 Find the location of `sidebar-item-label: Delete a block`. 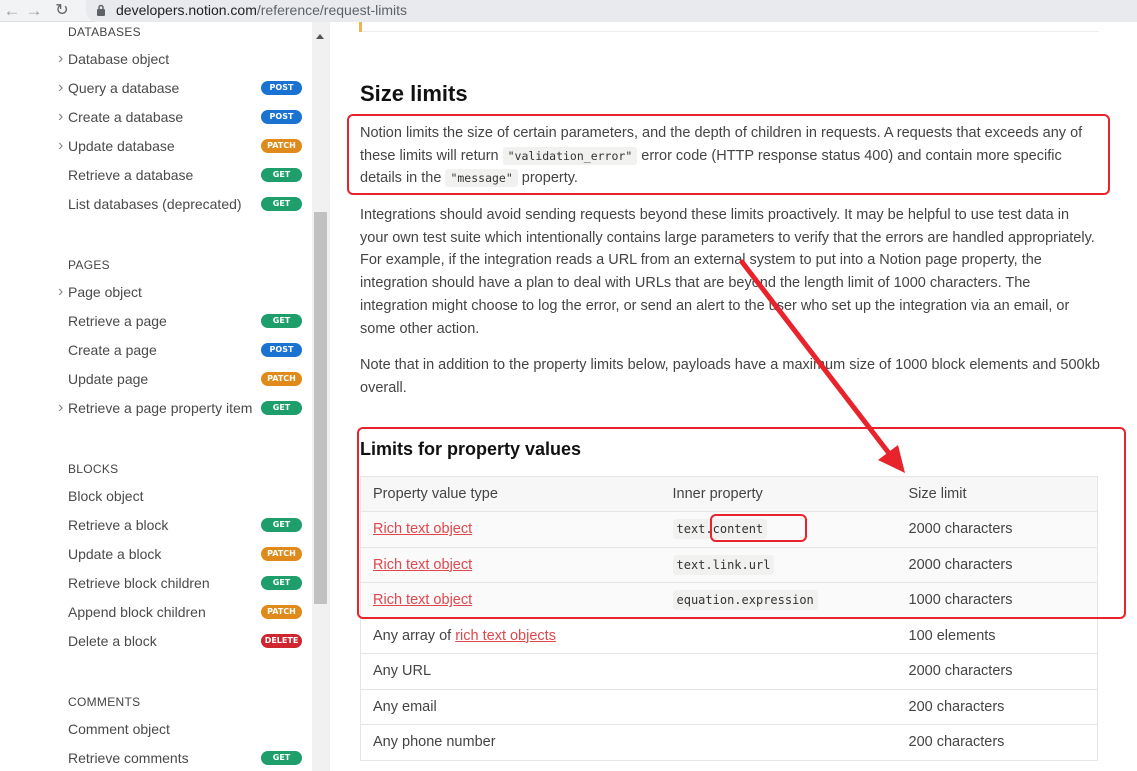

sidebar-item-label: Delete a block is located at coordinates (112, 641).